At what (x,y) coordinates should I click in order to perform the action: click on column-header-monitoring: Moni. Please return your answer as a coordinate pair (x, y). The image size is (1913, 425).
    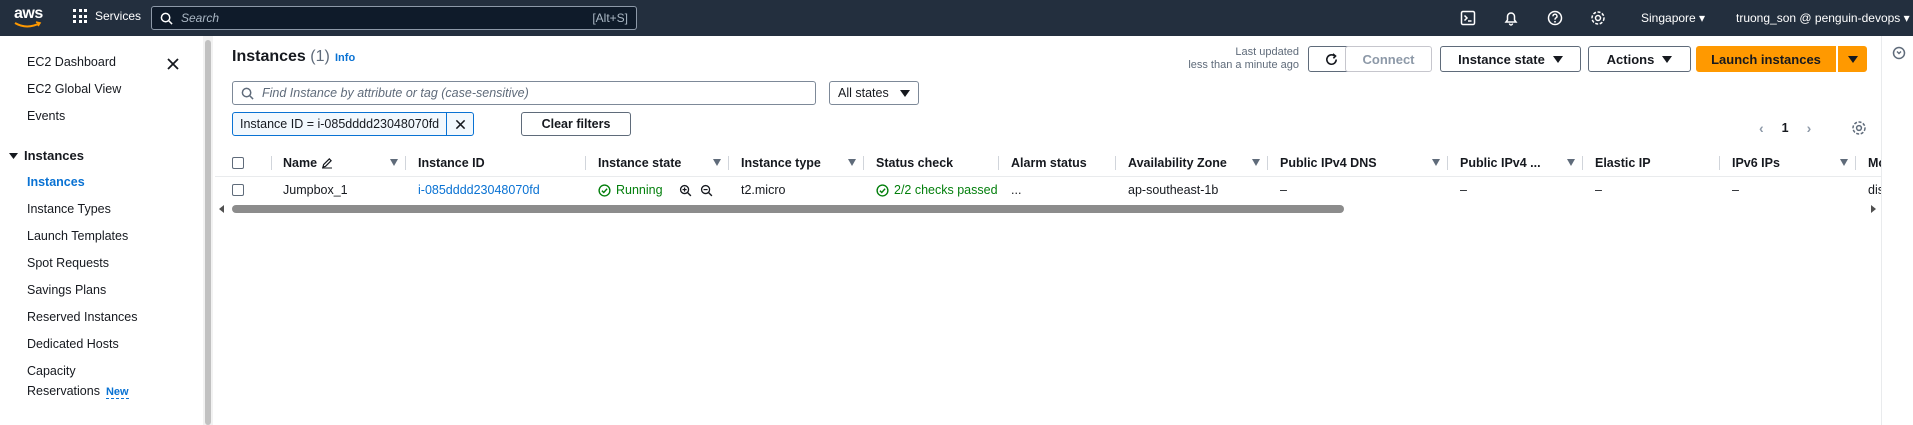
    Looking at the image, I should click on (1868, 163).